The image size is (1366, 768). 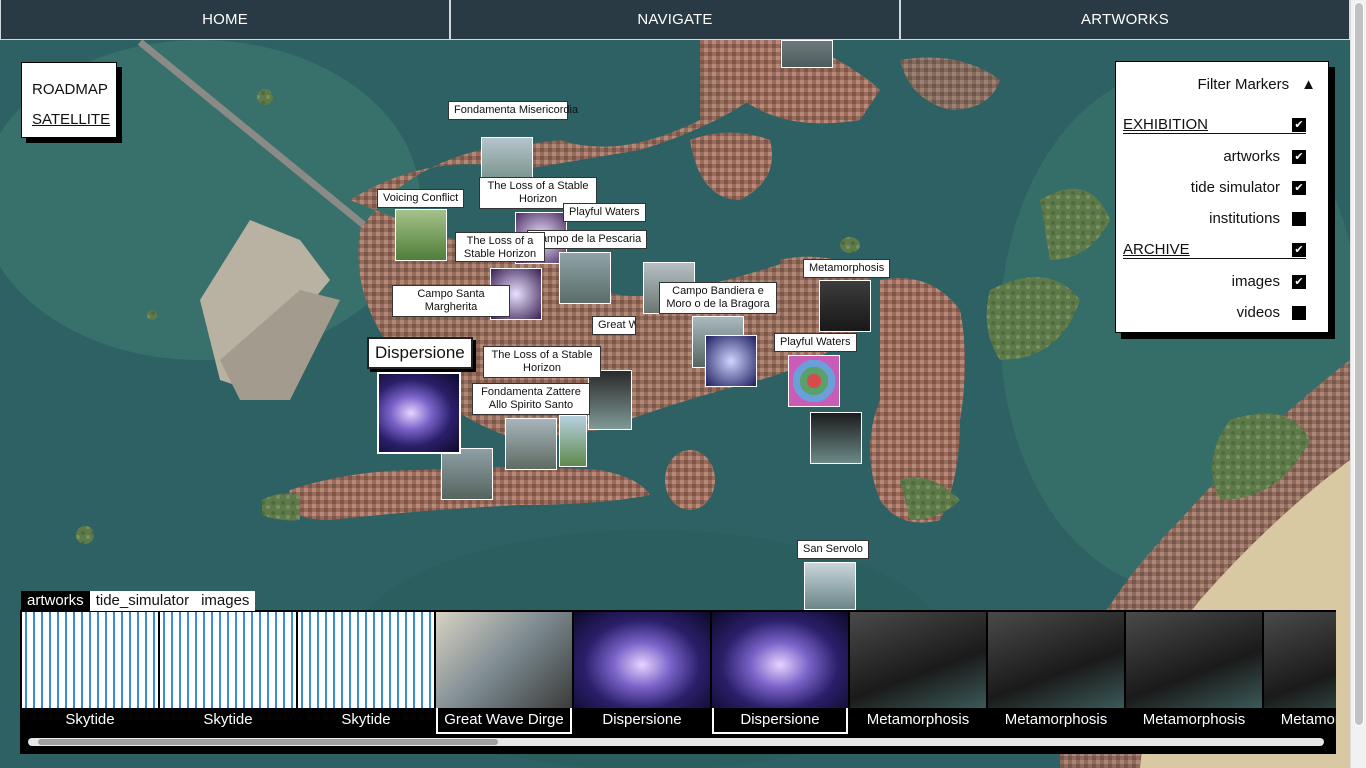 I want to click on nav-artworks: ARTWORKS, so click(x=1125, y=19).